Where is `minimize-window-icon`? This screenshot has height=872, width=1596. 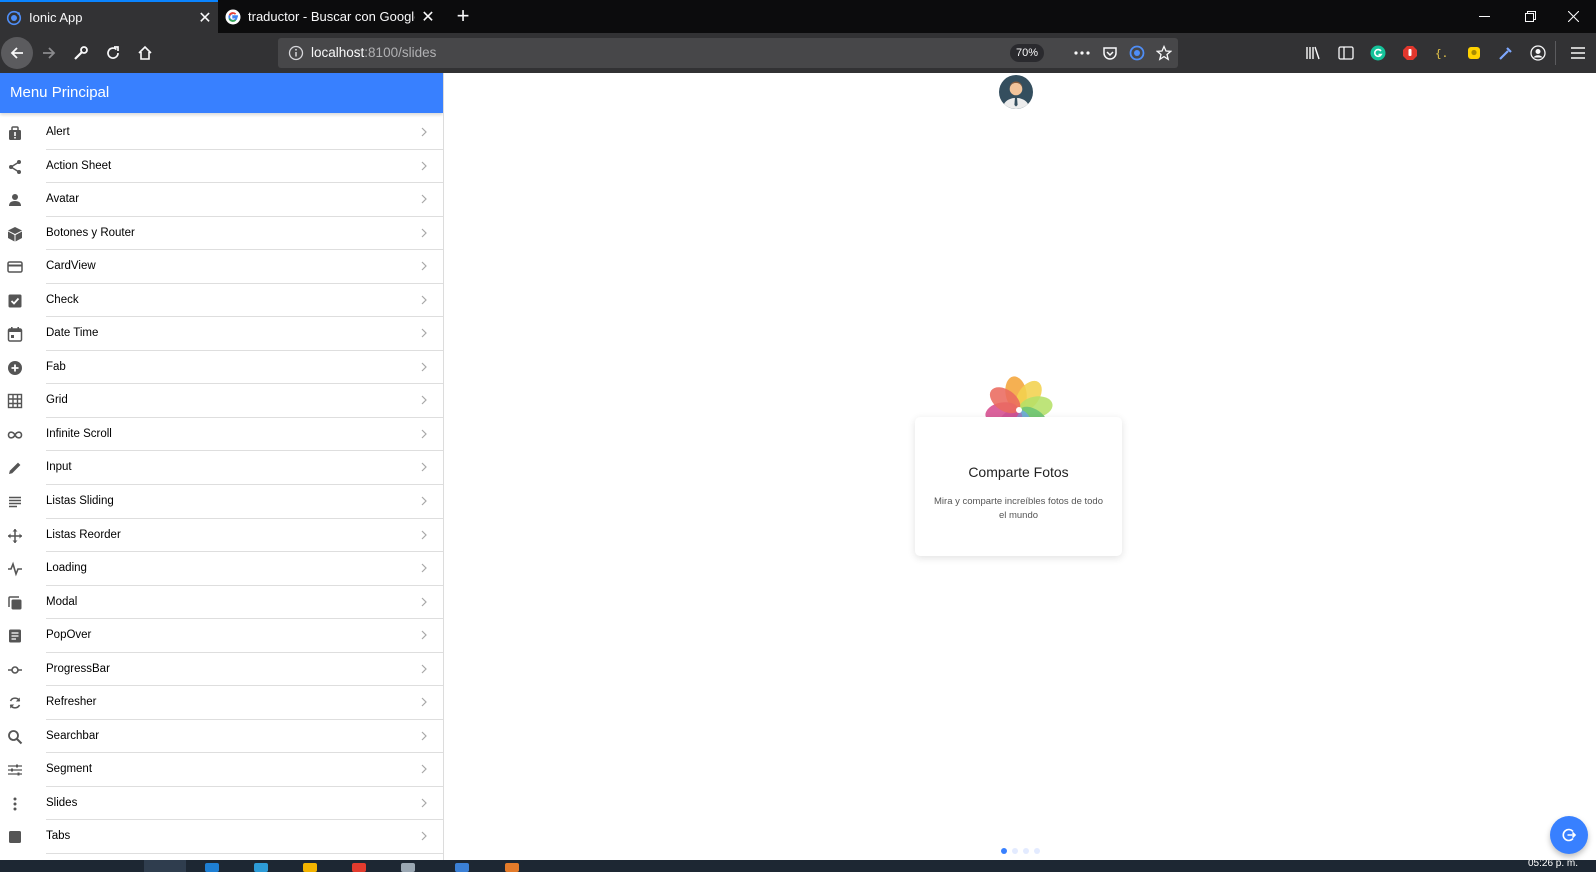 minimize-window-icon is located at coordinates (1484, 16).